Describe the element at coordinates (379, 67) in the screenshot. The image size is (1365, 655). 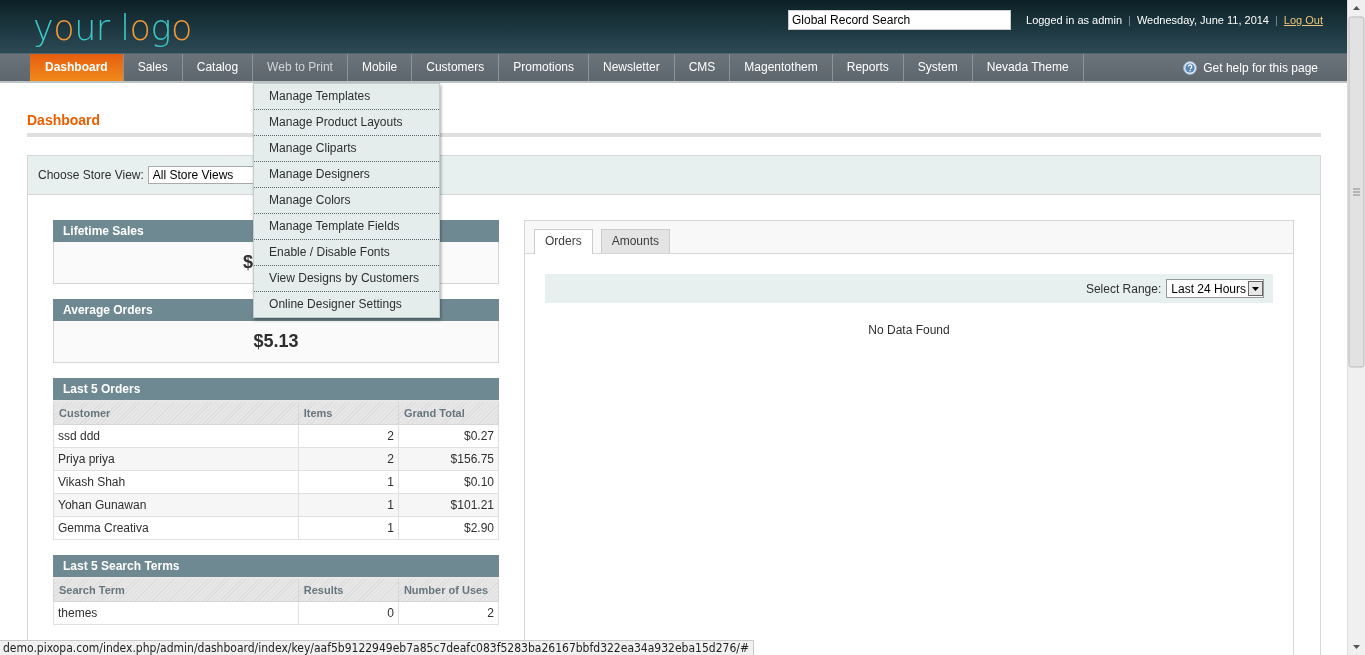
I see `nav-tab: Mobile` at that location.